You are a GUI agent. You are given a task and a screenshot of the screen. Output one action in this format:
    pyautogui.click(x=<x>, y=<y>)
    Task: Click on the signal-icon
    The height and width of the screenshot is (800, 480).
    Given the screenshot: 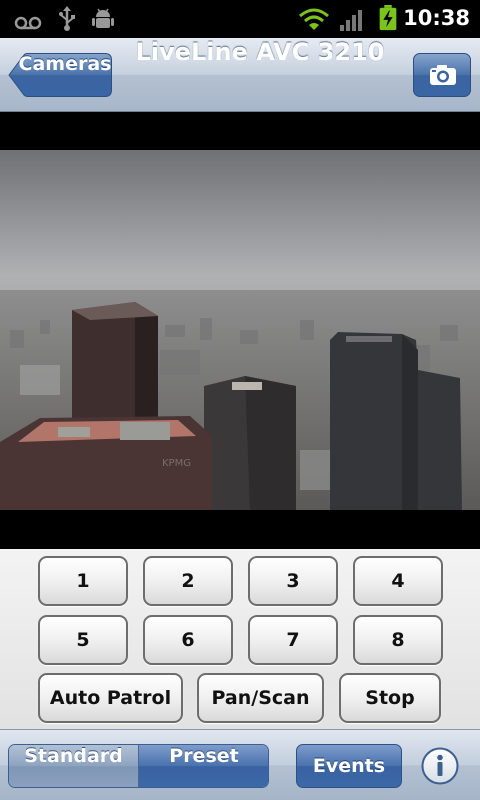 What is the action you would take?
    pyautogui.click(x=351, y=20)
    